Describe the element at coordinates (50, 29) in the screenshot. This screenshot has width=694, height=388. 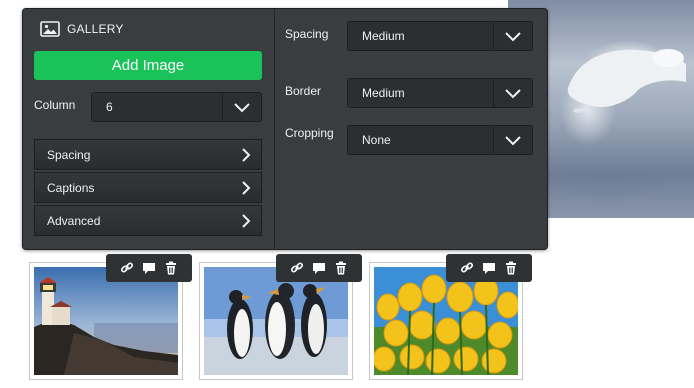
I see `image-icon` at that location.